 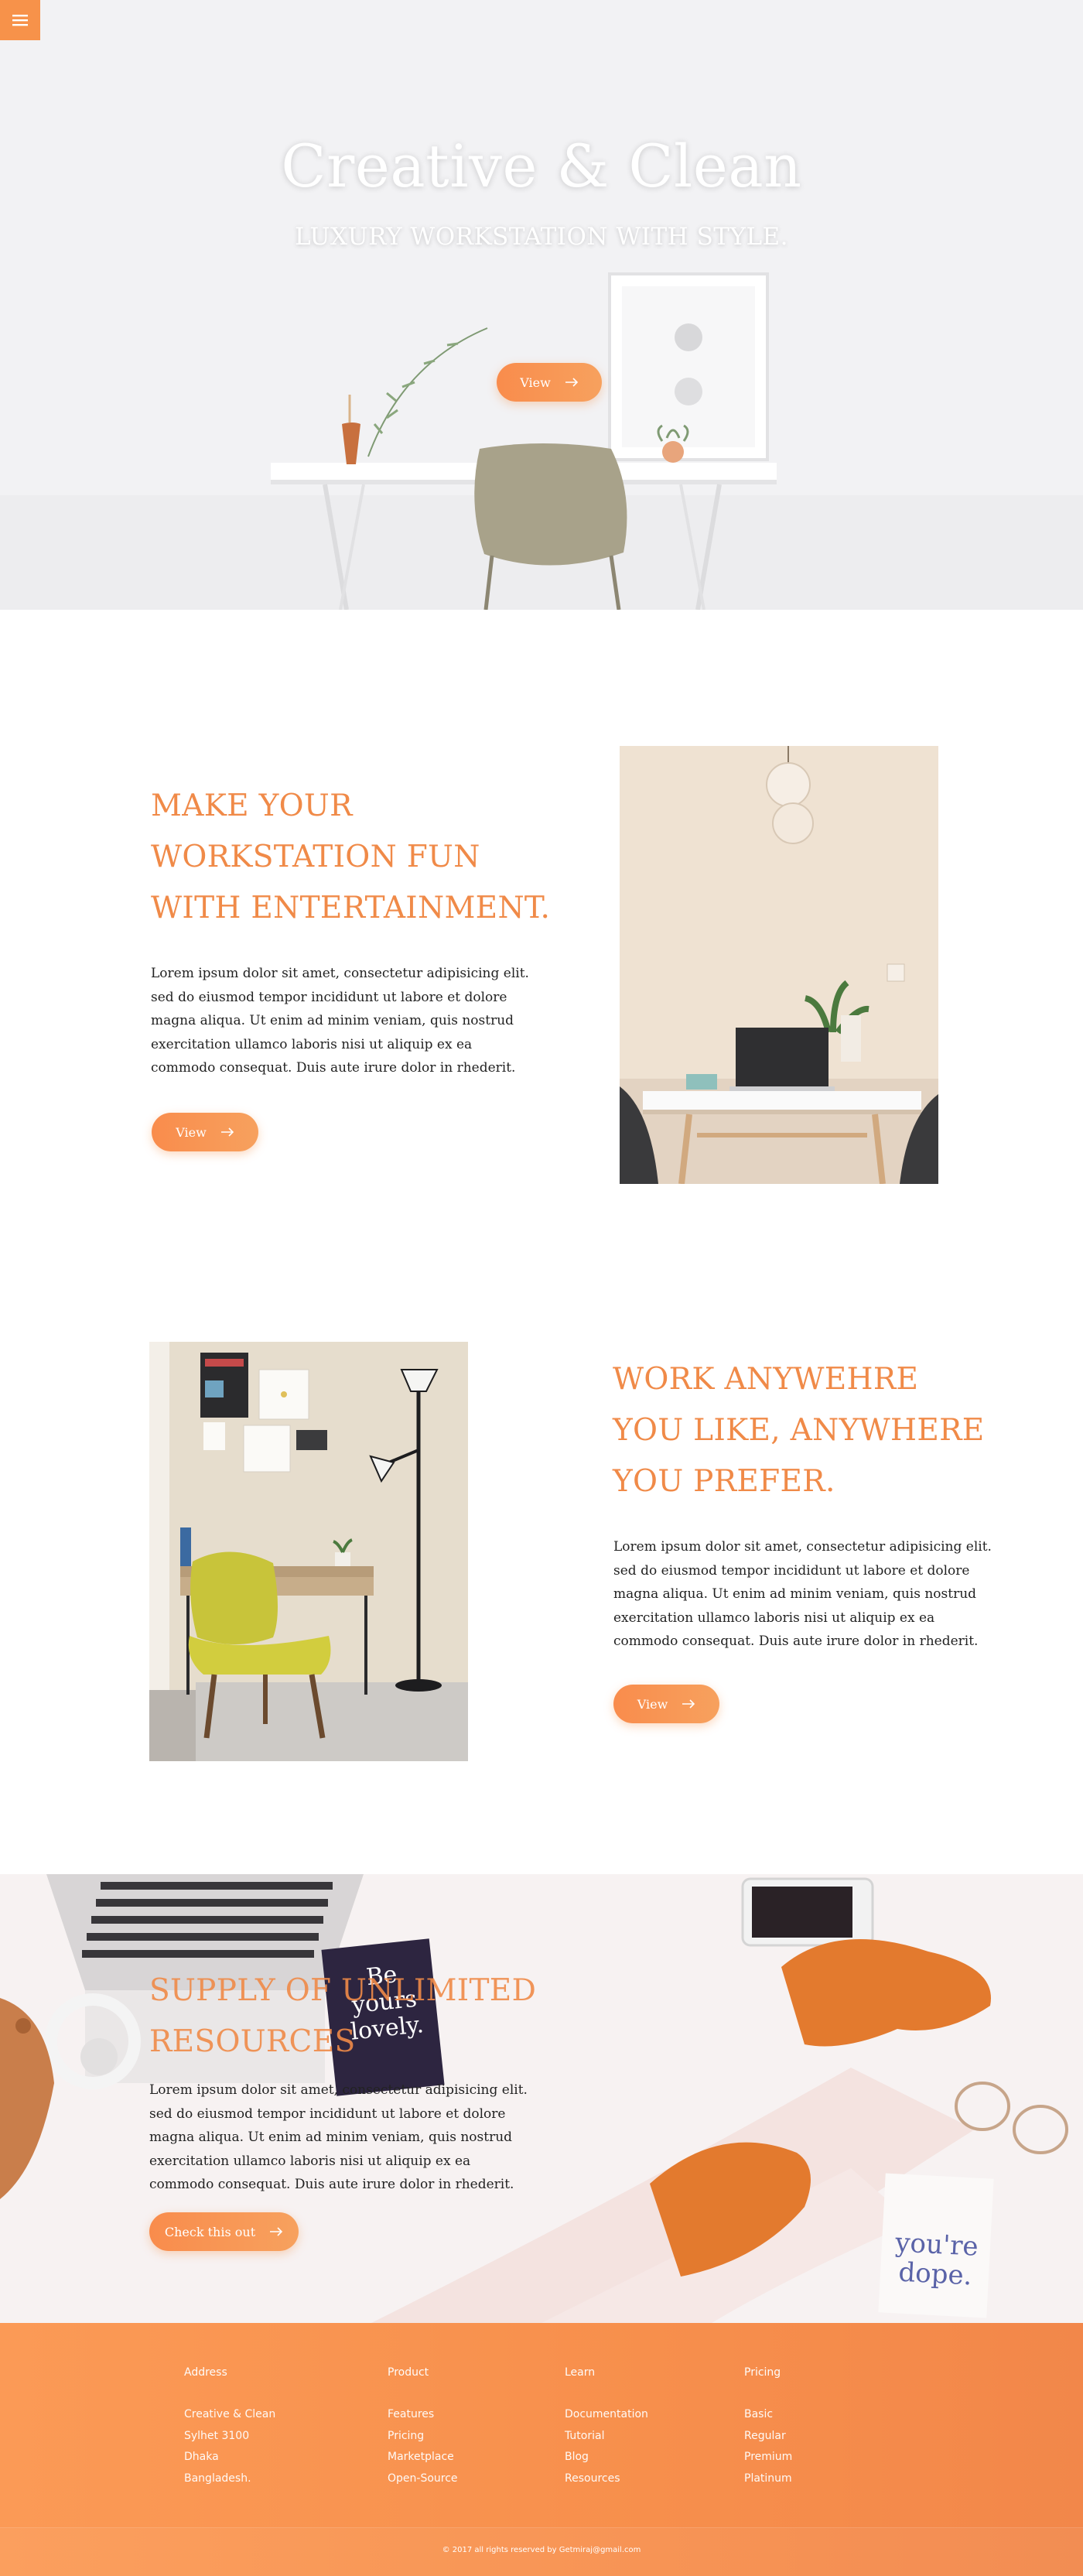 I want to click on footer-link: Resources, so click(x=606, y=2479).